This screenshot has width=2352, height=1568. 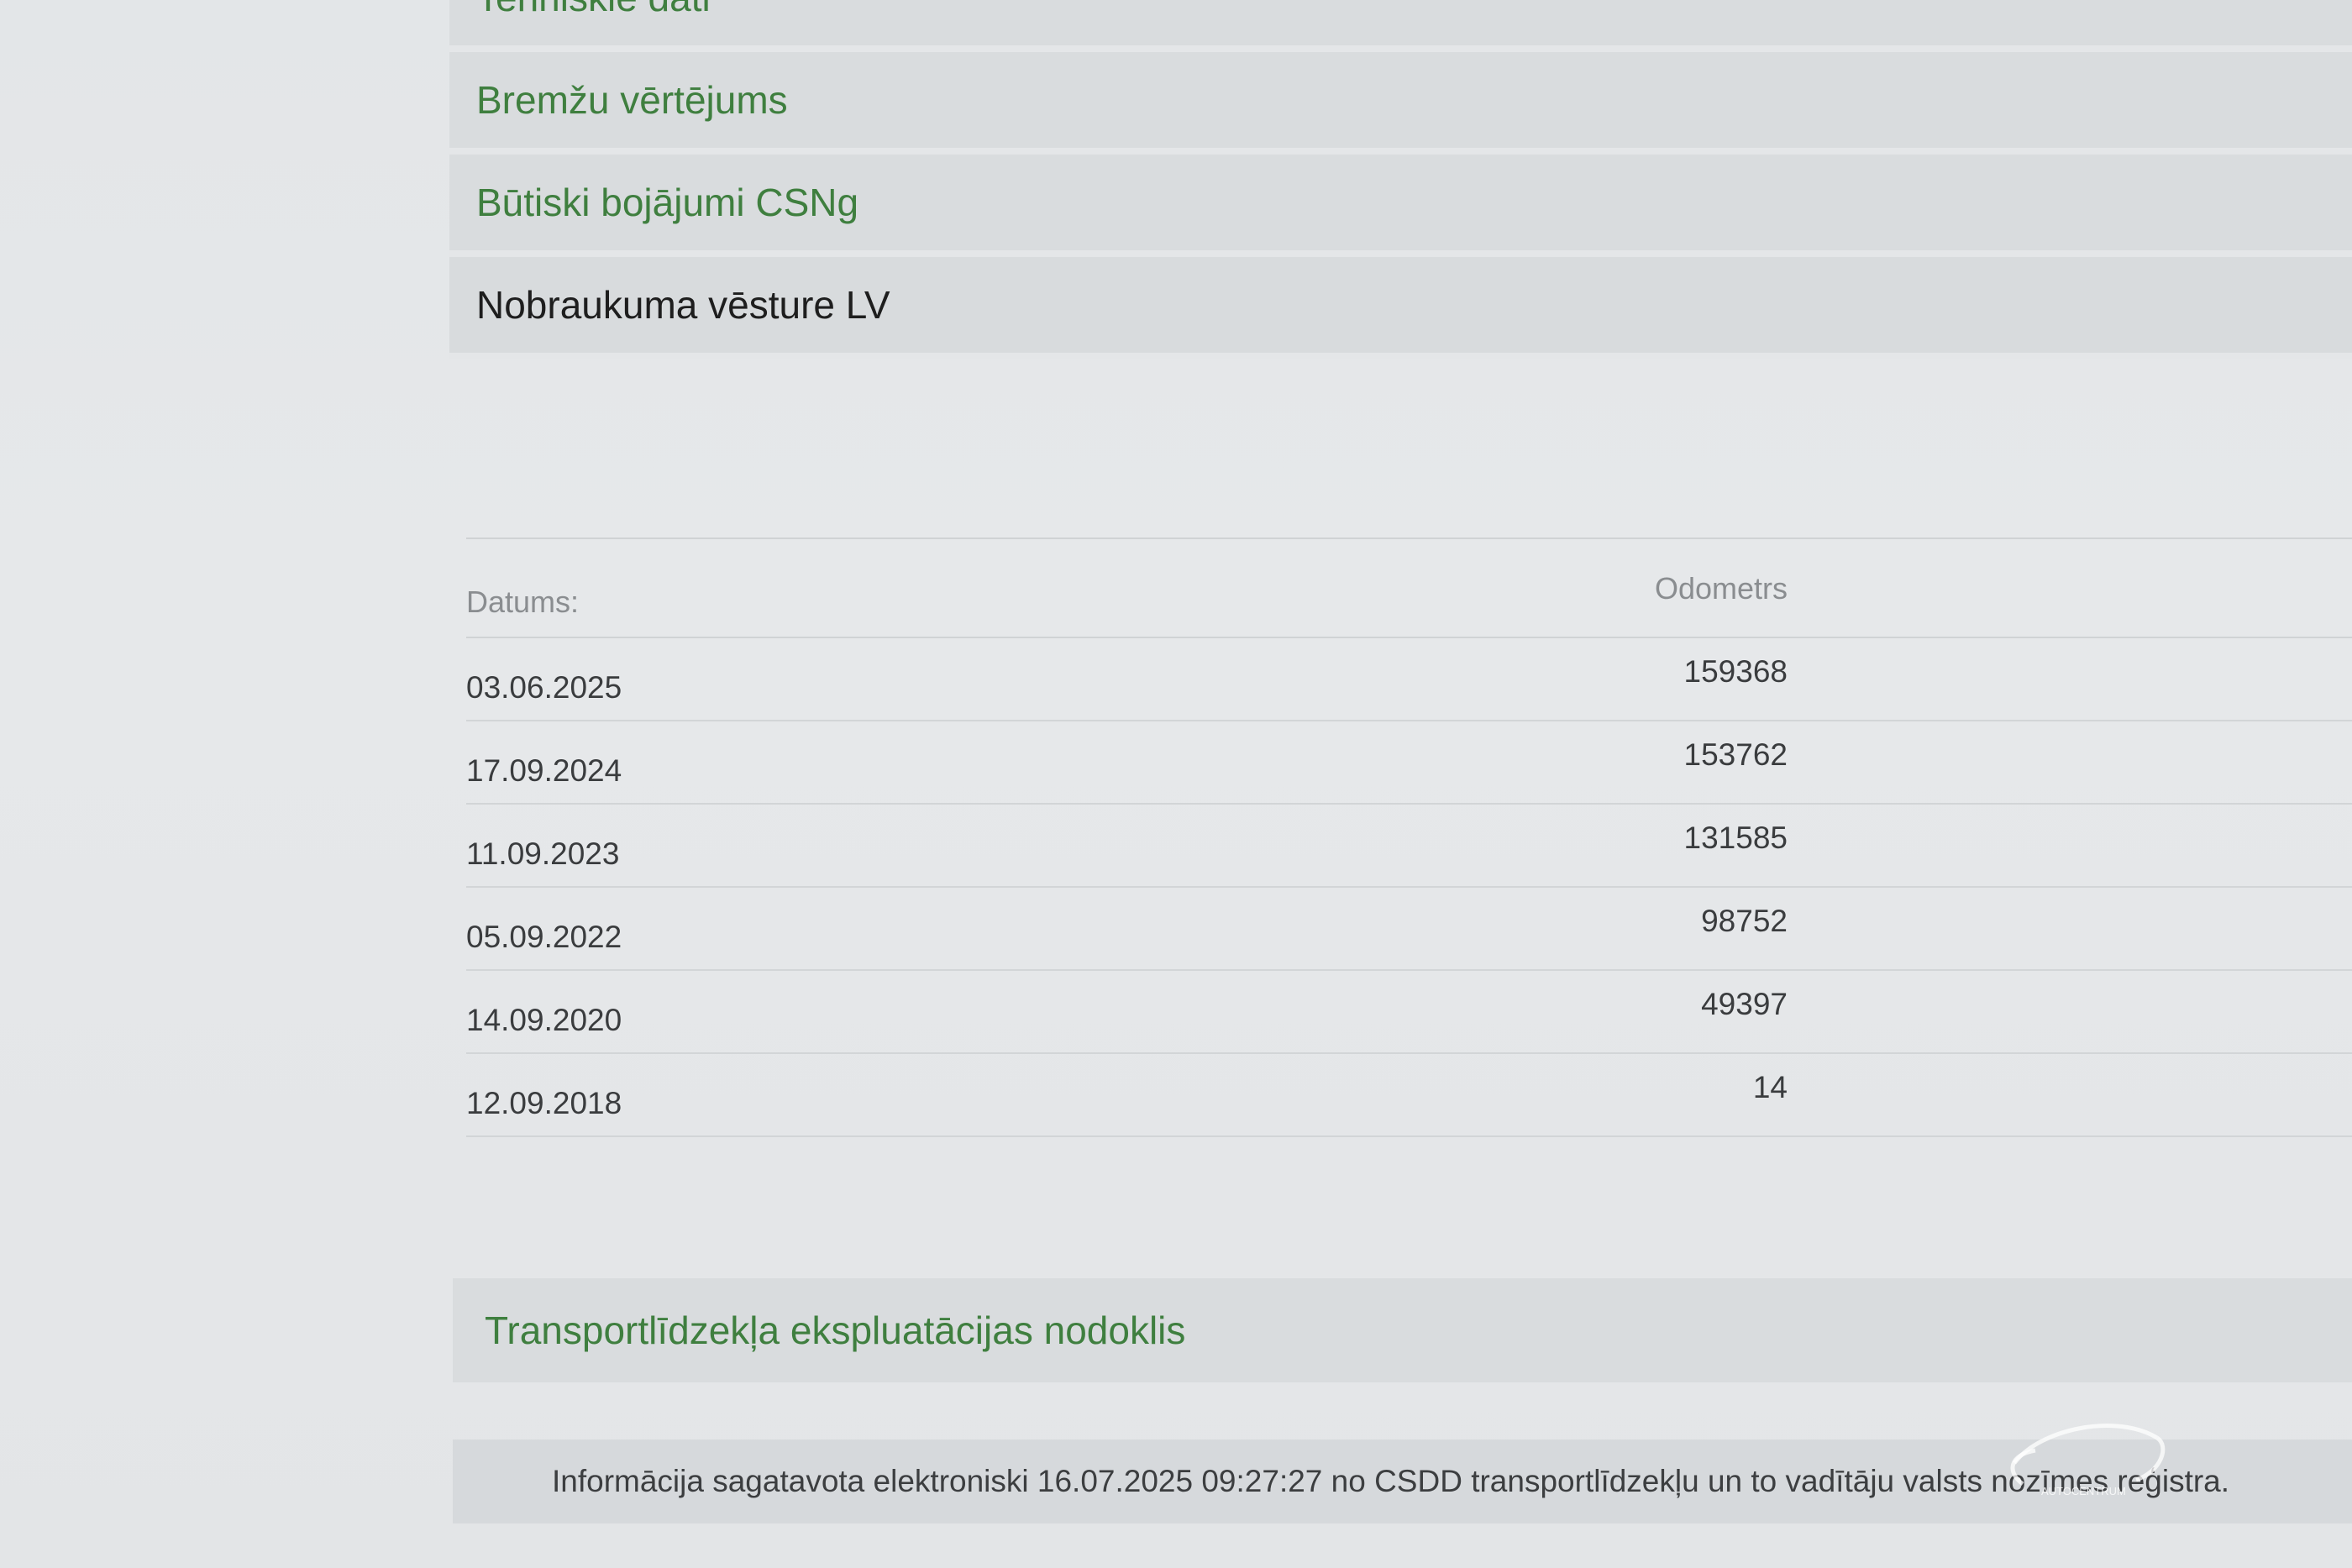 I want to click on column-header-date: Datums:, so click(x=523, y=602).